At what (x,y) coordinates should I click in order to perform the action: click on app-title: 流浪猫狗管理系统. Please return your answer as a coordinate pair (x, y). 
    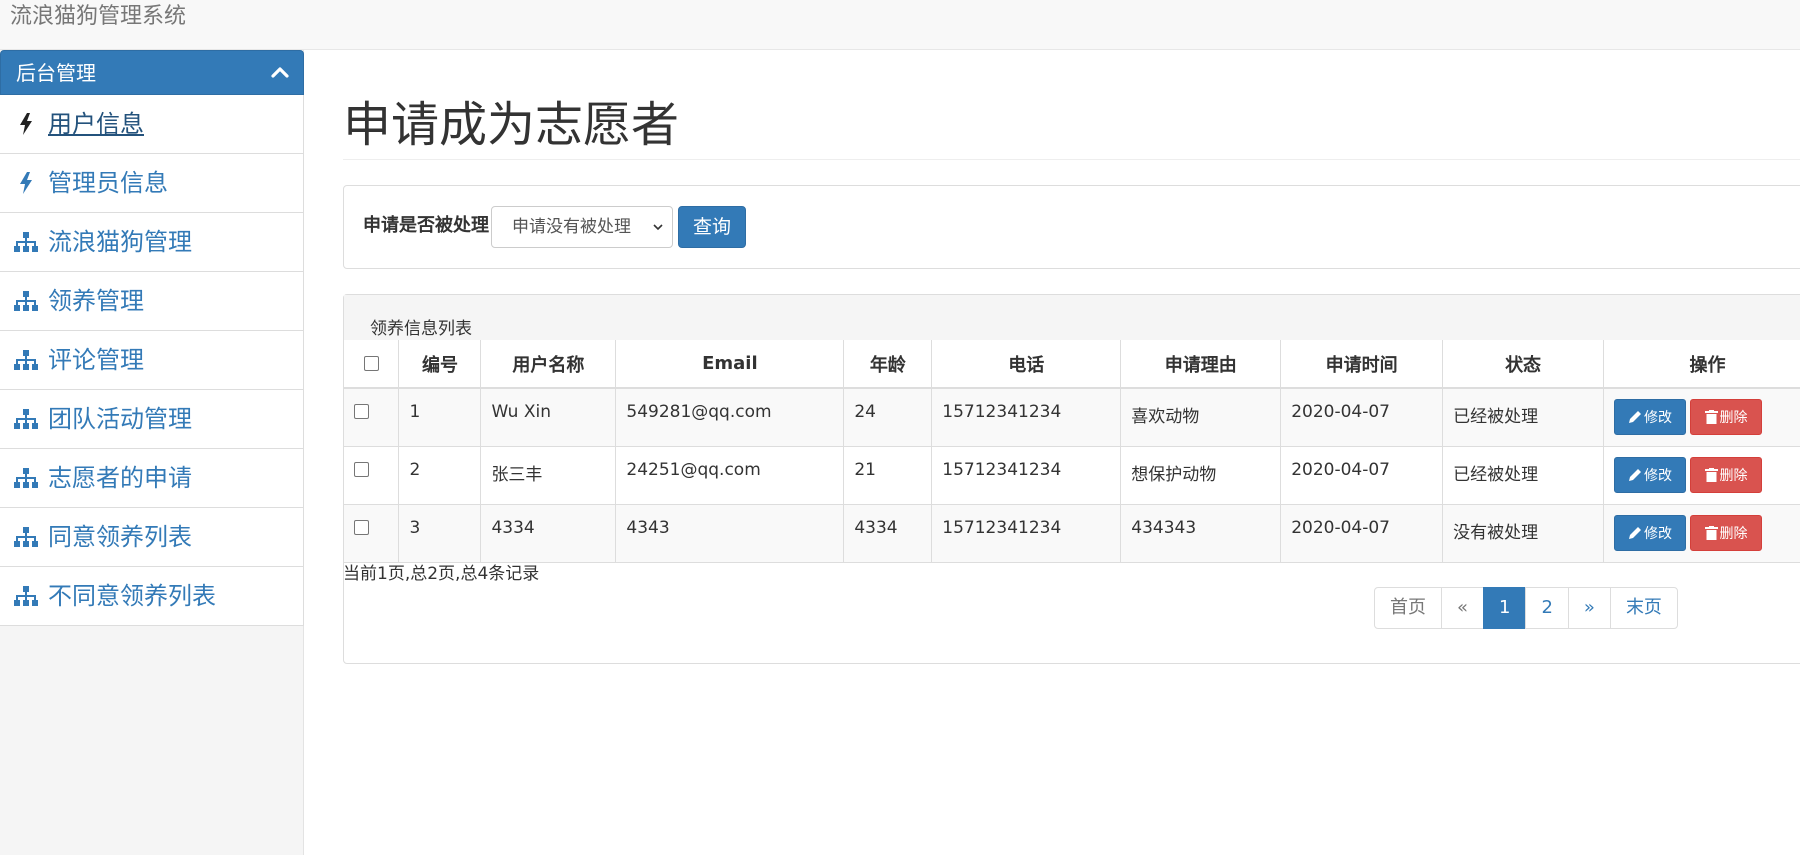
    Looking at the image, I should click on (98, 17).